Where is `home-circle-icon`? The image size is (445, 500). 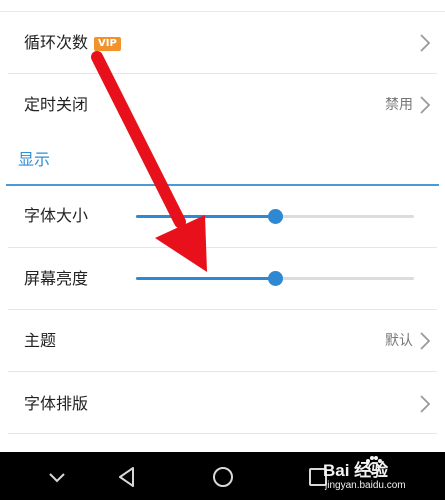
home-circle-icon is located at coordinates (223, 477).